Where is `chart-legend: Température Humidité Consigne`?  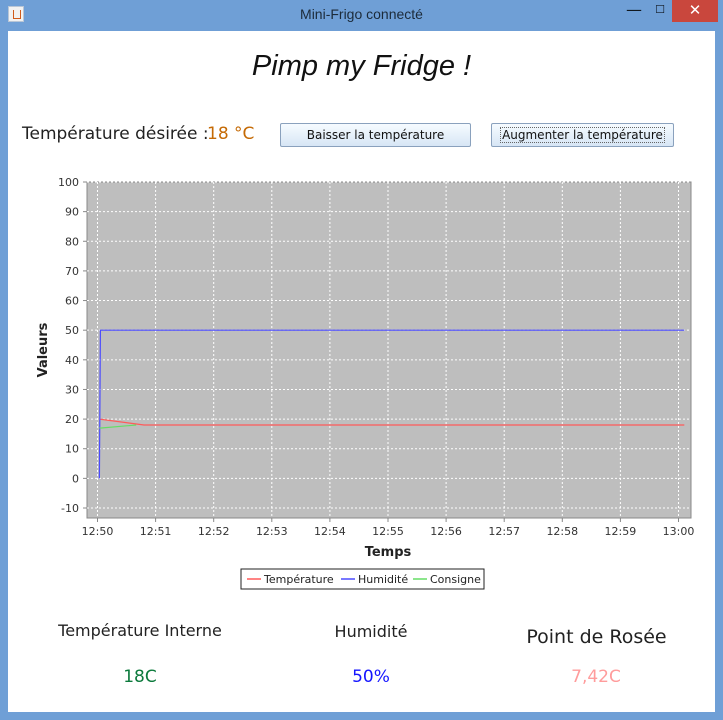
chart-legend: Température Humidité Consigne is located at coordinates (362, 579).